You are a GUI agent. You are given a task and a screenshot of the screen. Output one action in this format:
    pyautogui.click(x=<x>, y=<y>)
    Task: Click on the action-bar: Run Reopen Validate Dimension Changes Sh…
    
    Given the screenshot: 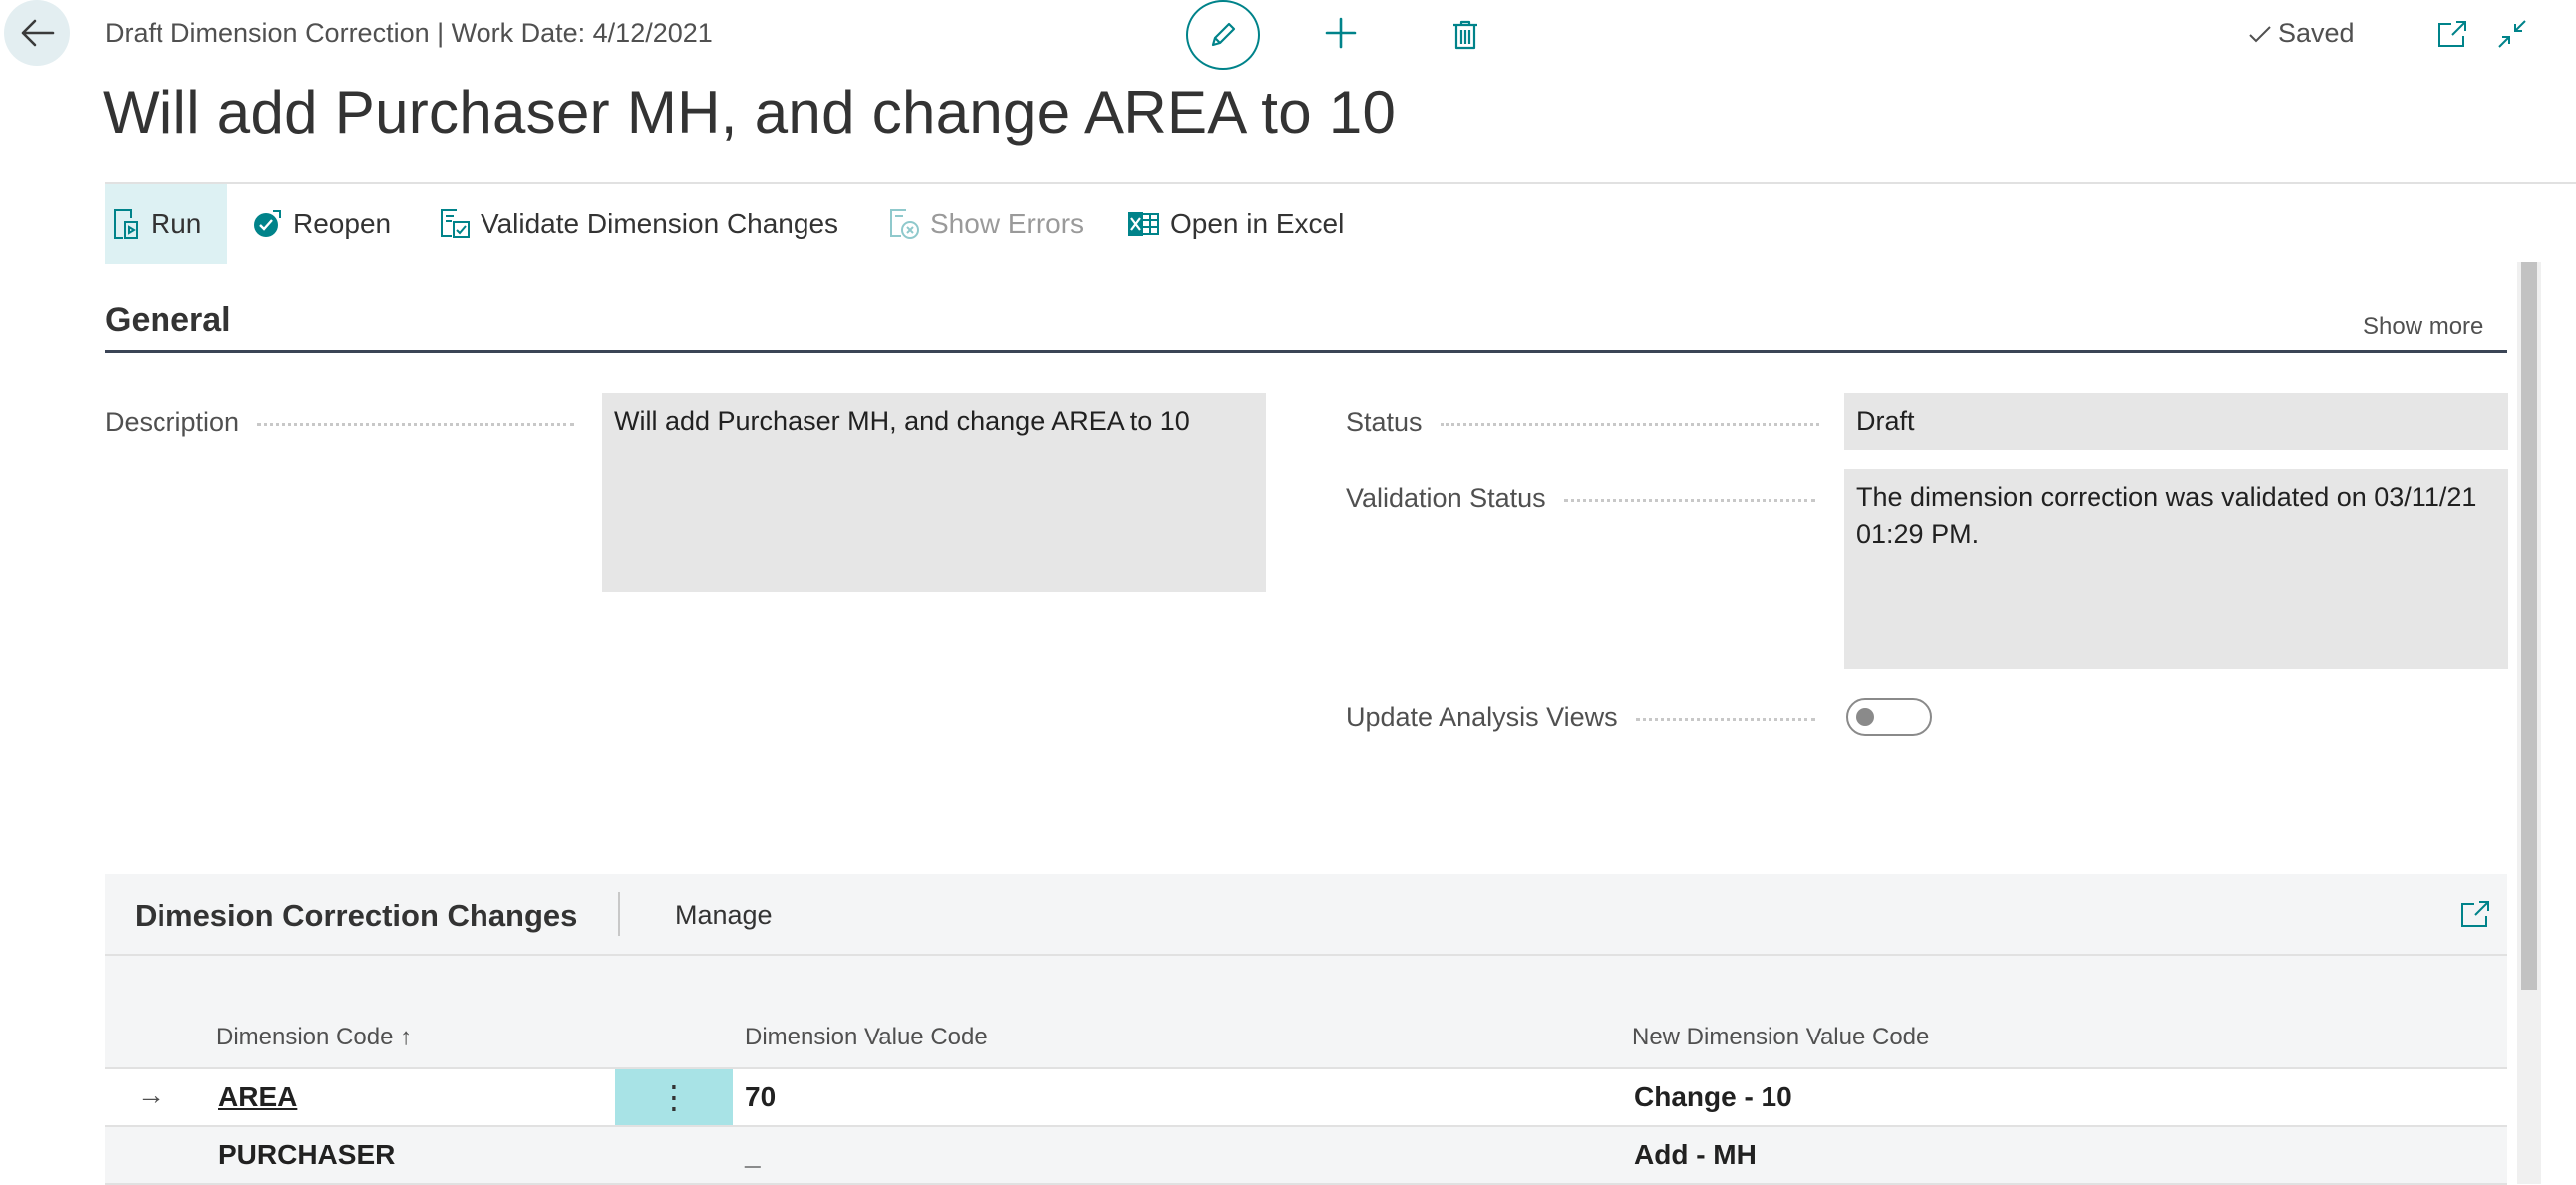 What is the action you would take?
    pyautogui.click(x=1340, y=223)
    